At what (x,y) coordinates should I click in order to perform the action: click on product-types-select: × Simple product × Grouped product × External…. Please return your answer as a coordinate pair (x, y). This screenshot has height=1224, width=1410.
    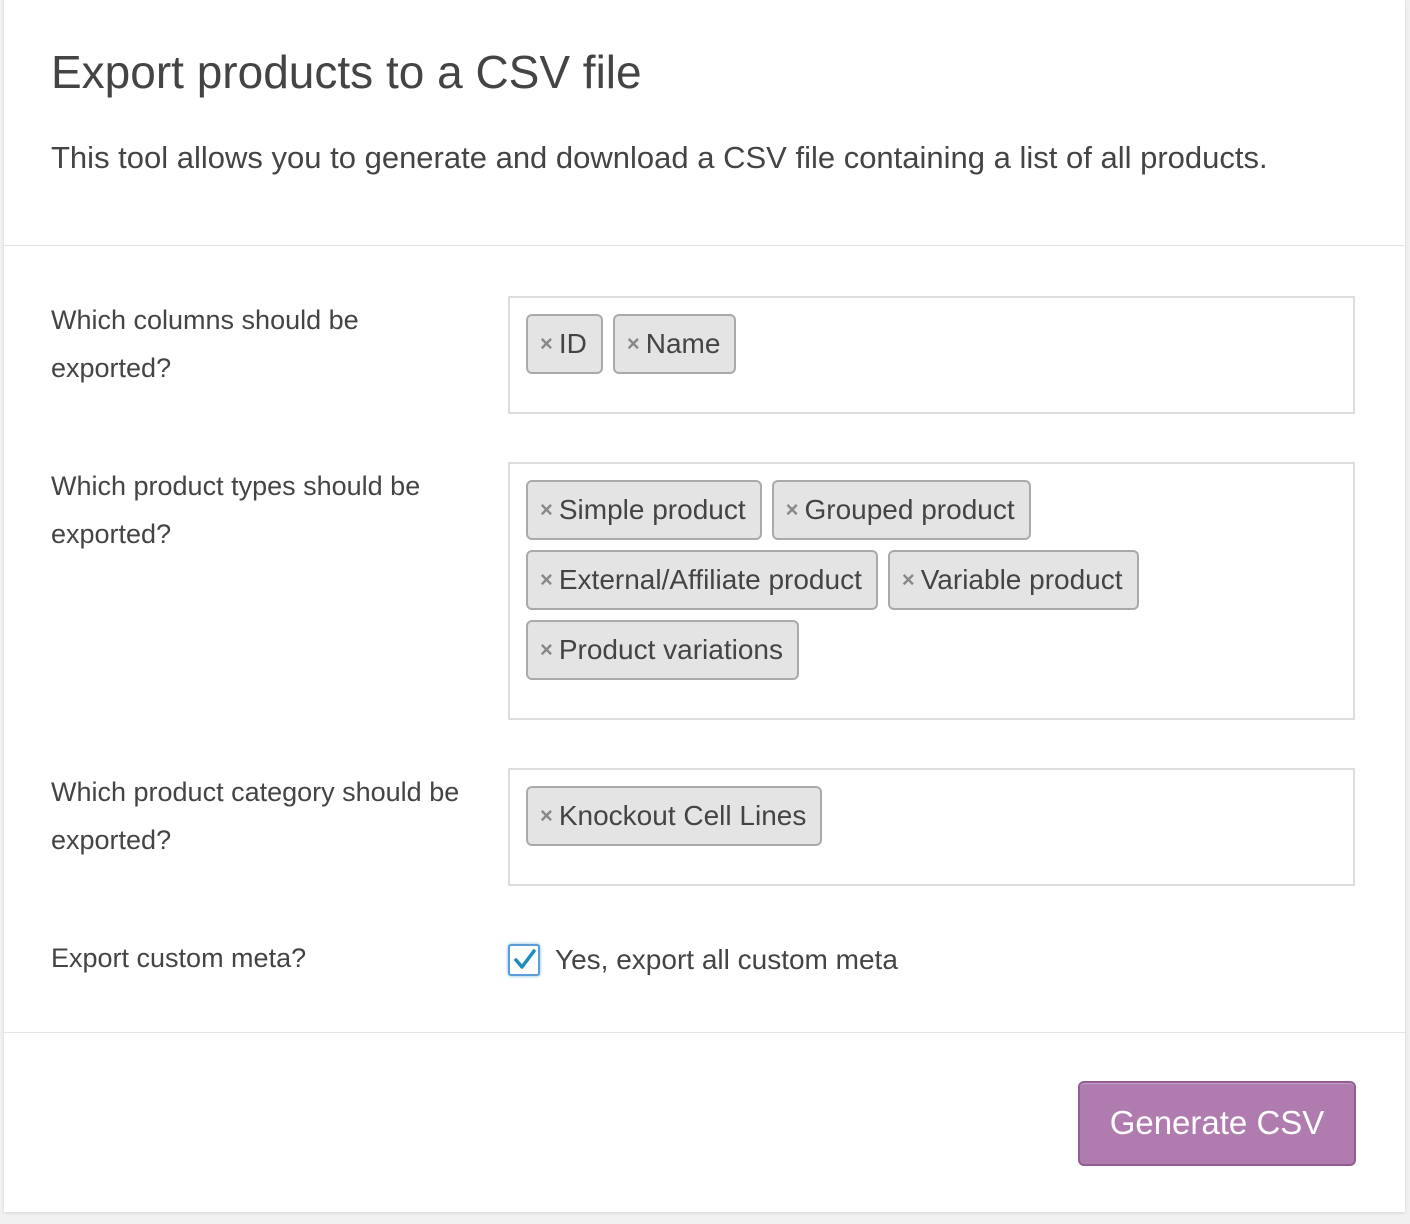
    Looking at the image, I should click on (931, 591).